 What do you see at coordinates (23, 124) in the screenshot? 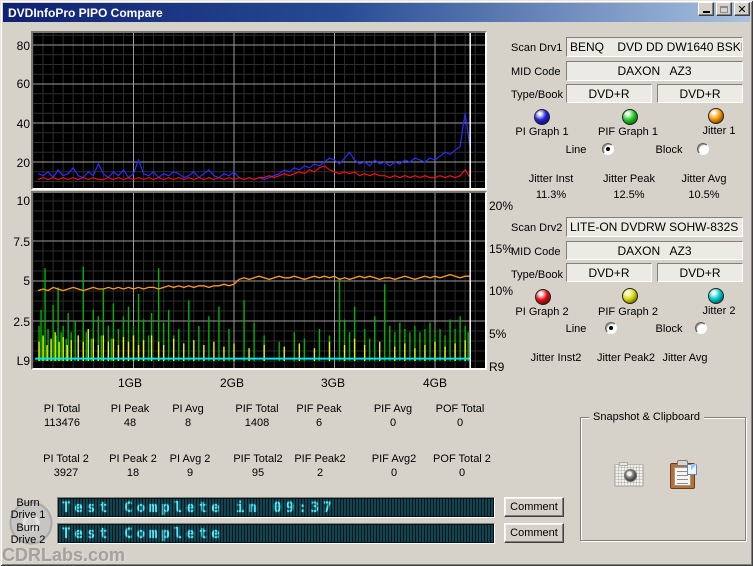
I see `y-tick: 40` at bounding box center [23, 124].